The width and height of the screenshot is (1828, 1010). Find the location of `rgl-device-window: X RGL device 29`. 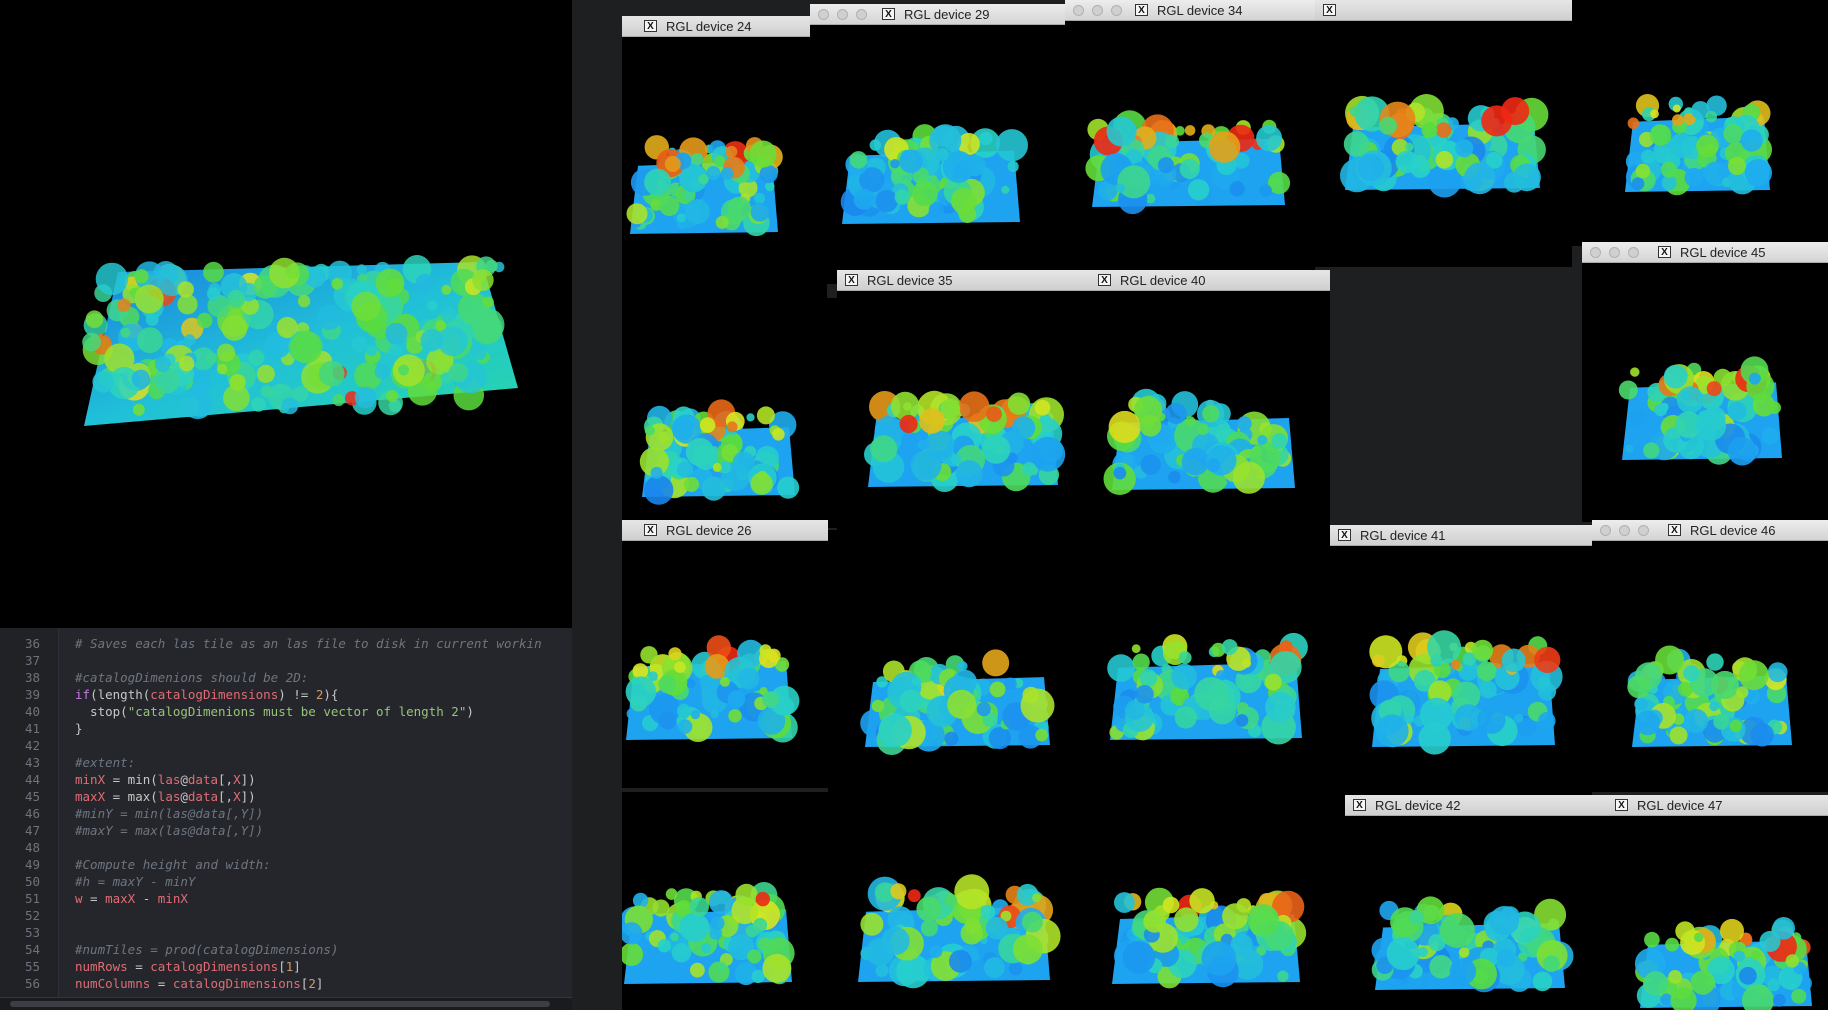

rgl-device-window: X RGL device 29 is located at coordinates (937, 144).